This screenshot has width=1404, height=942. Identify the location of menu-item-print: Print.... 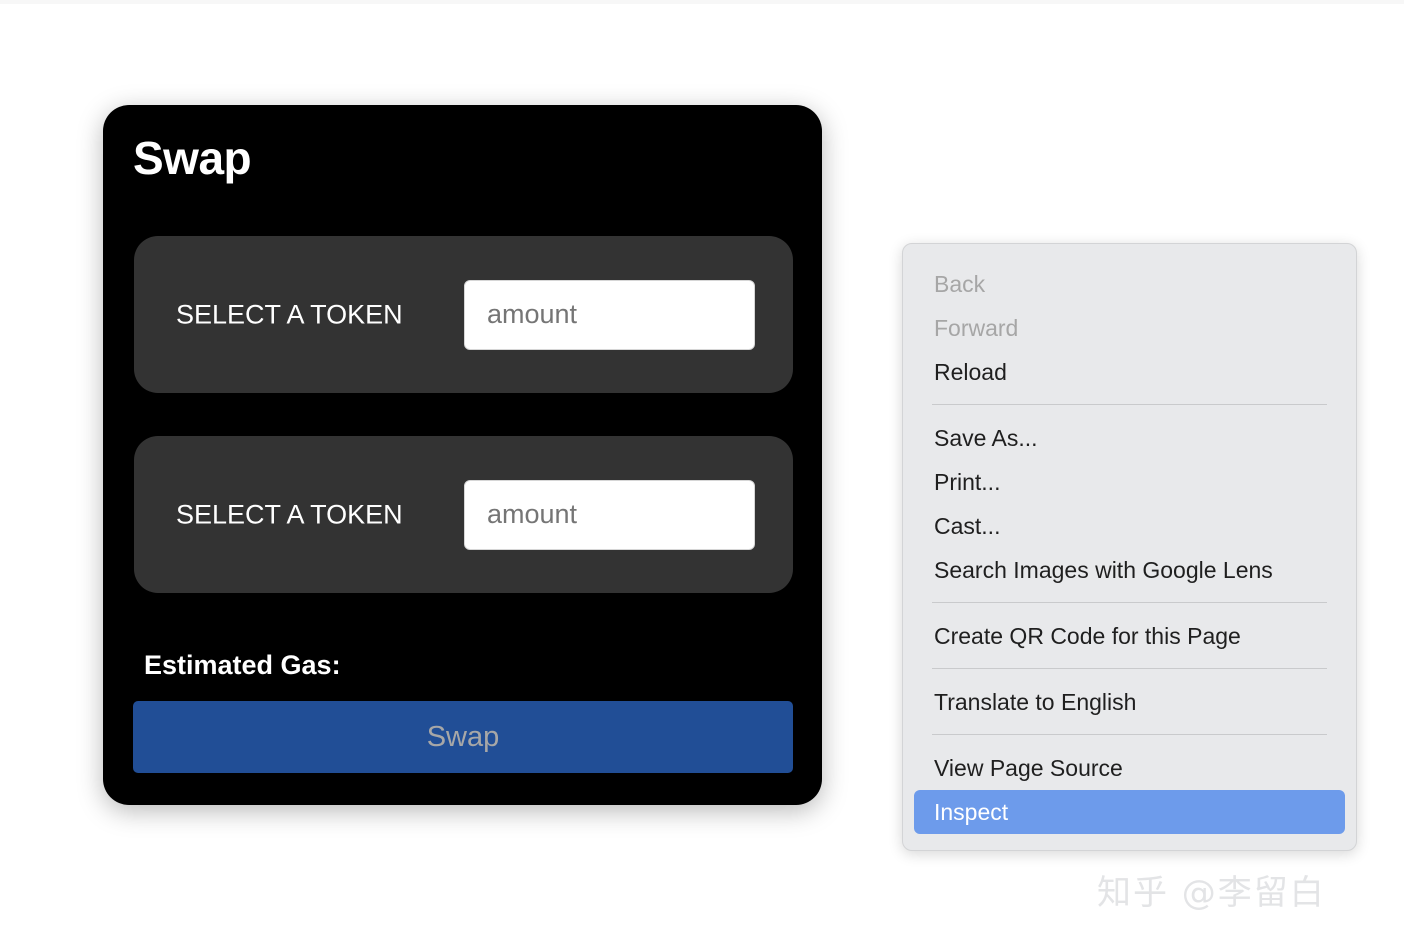
(1129, 482).